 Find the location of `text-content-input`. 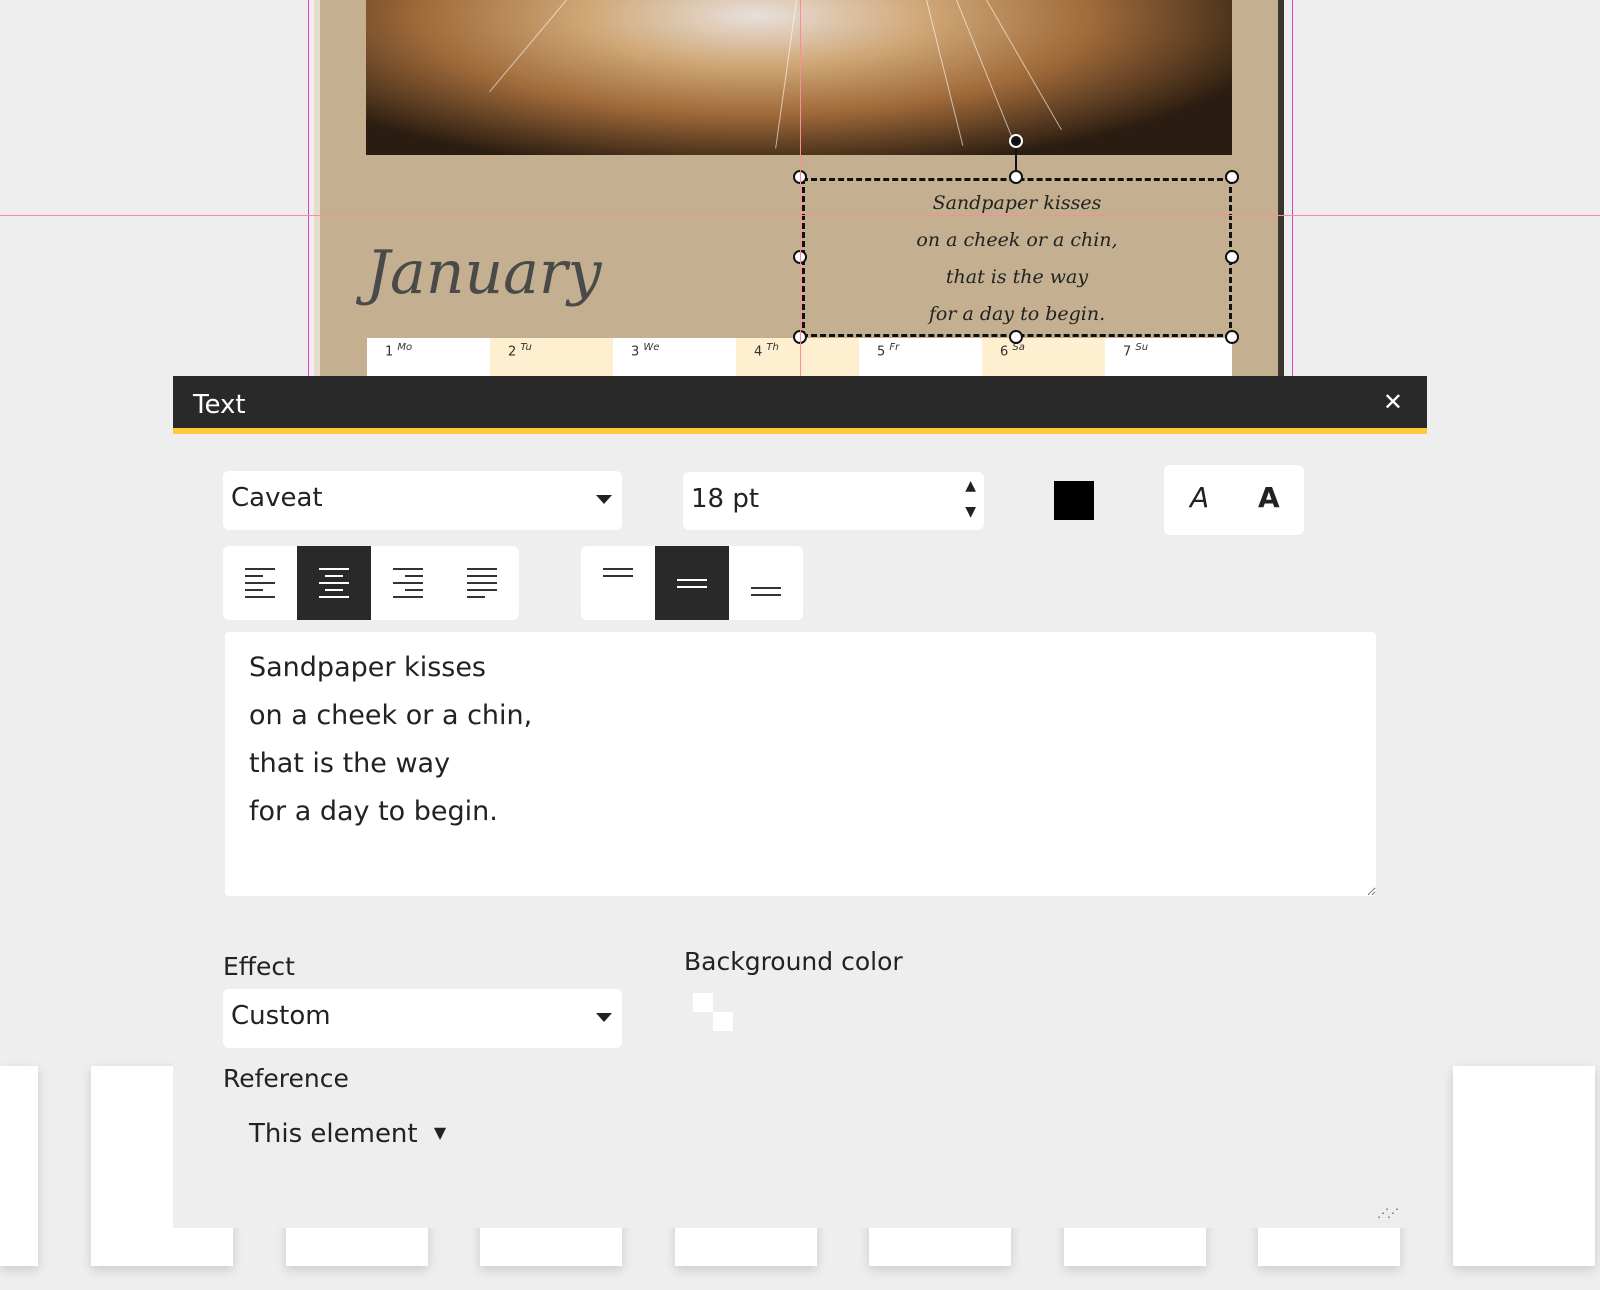

text-content-input is located at coordinates (800, 764).